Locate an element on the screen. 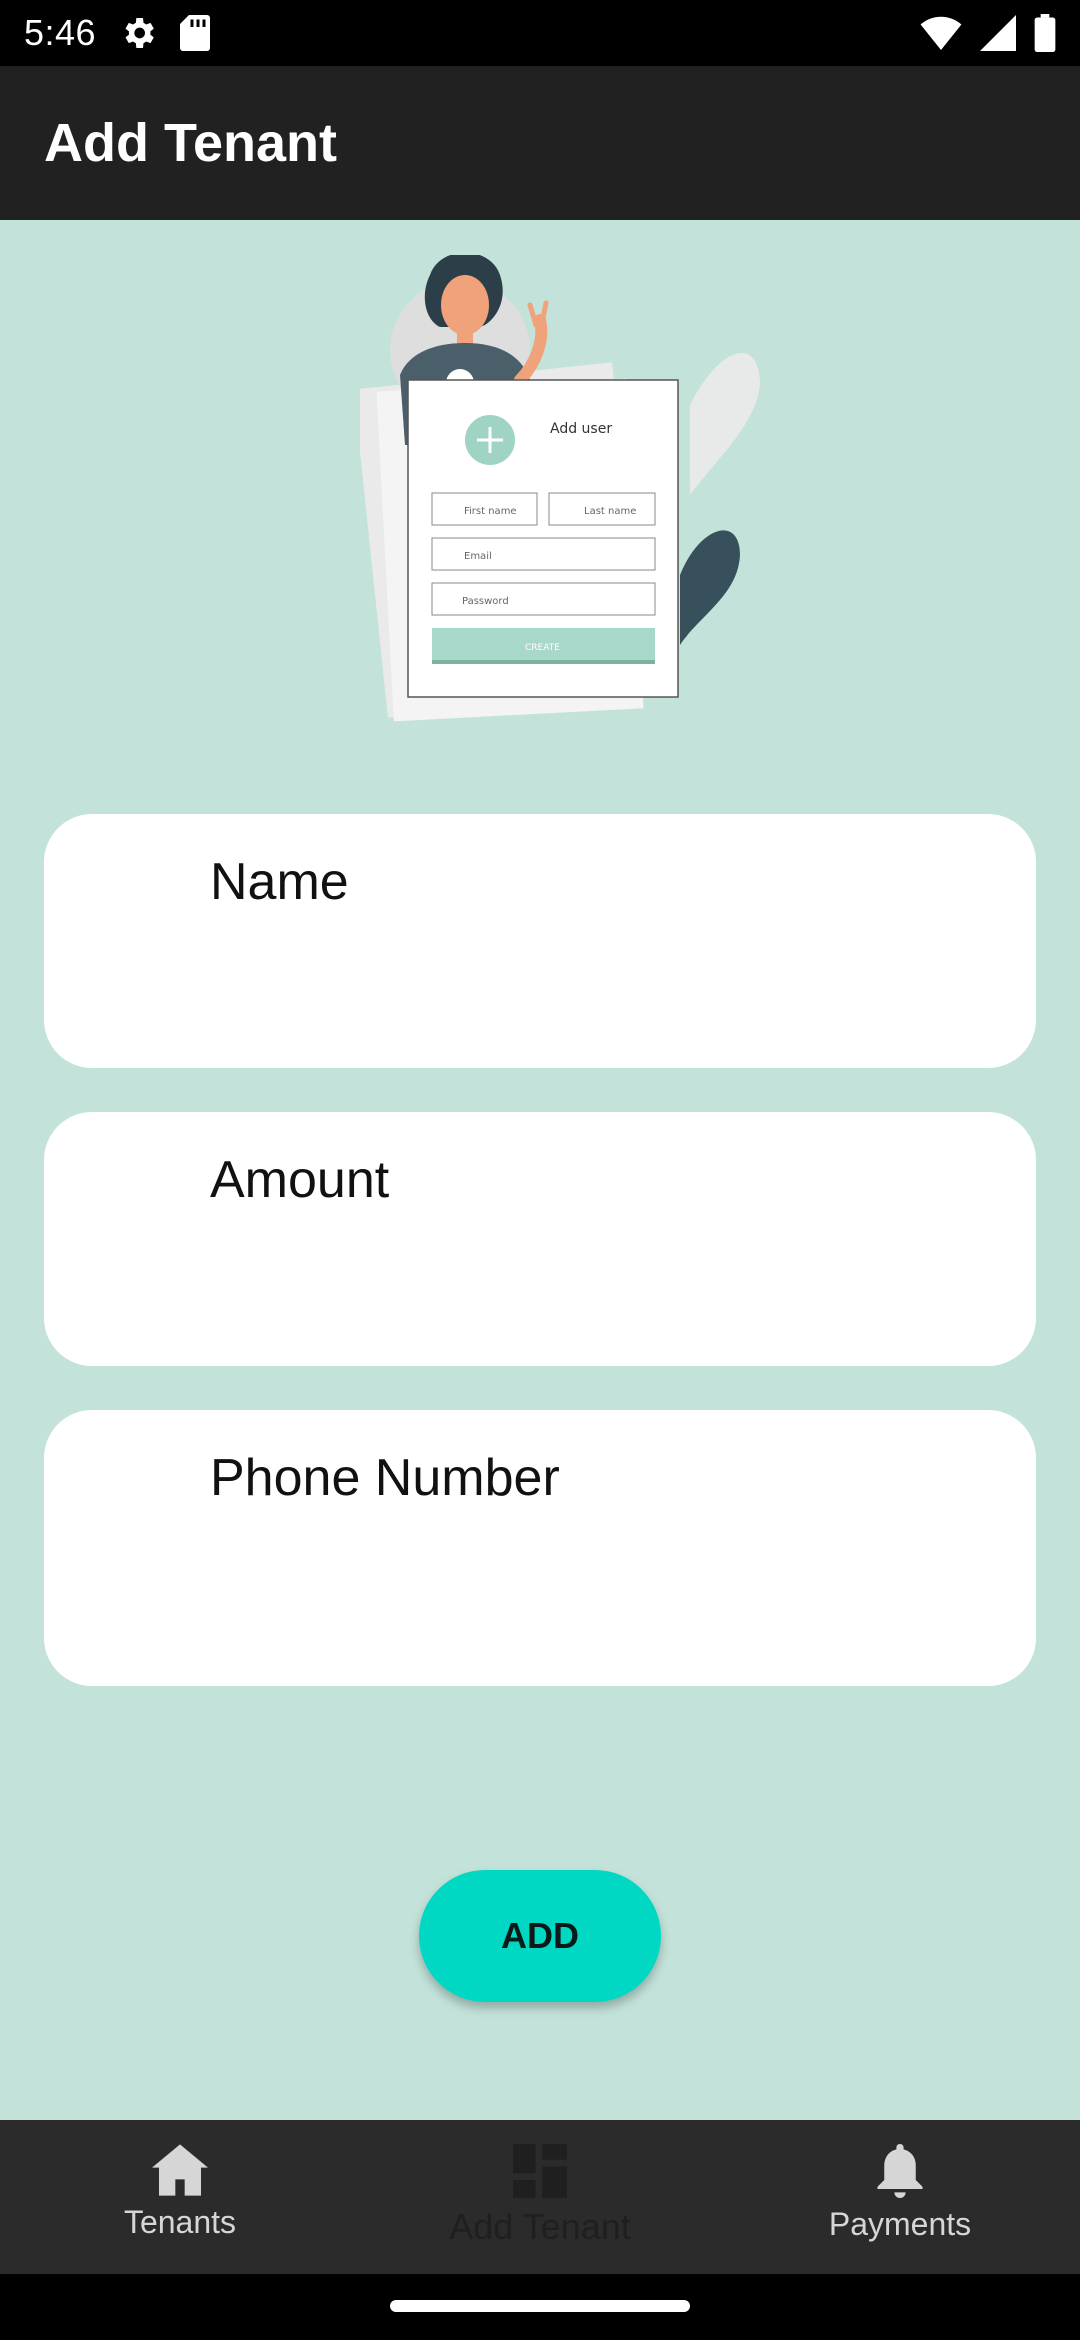 The image size is (1080, 2340). add-button: ADD is located at coordinates (540, 1936).